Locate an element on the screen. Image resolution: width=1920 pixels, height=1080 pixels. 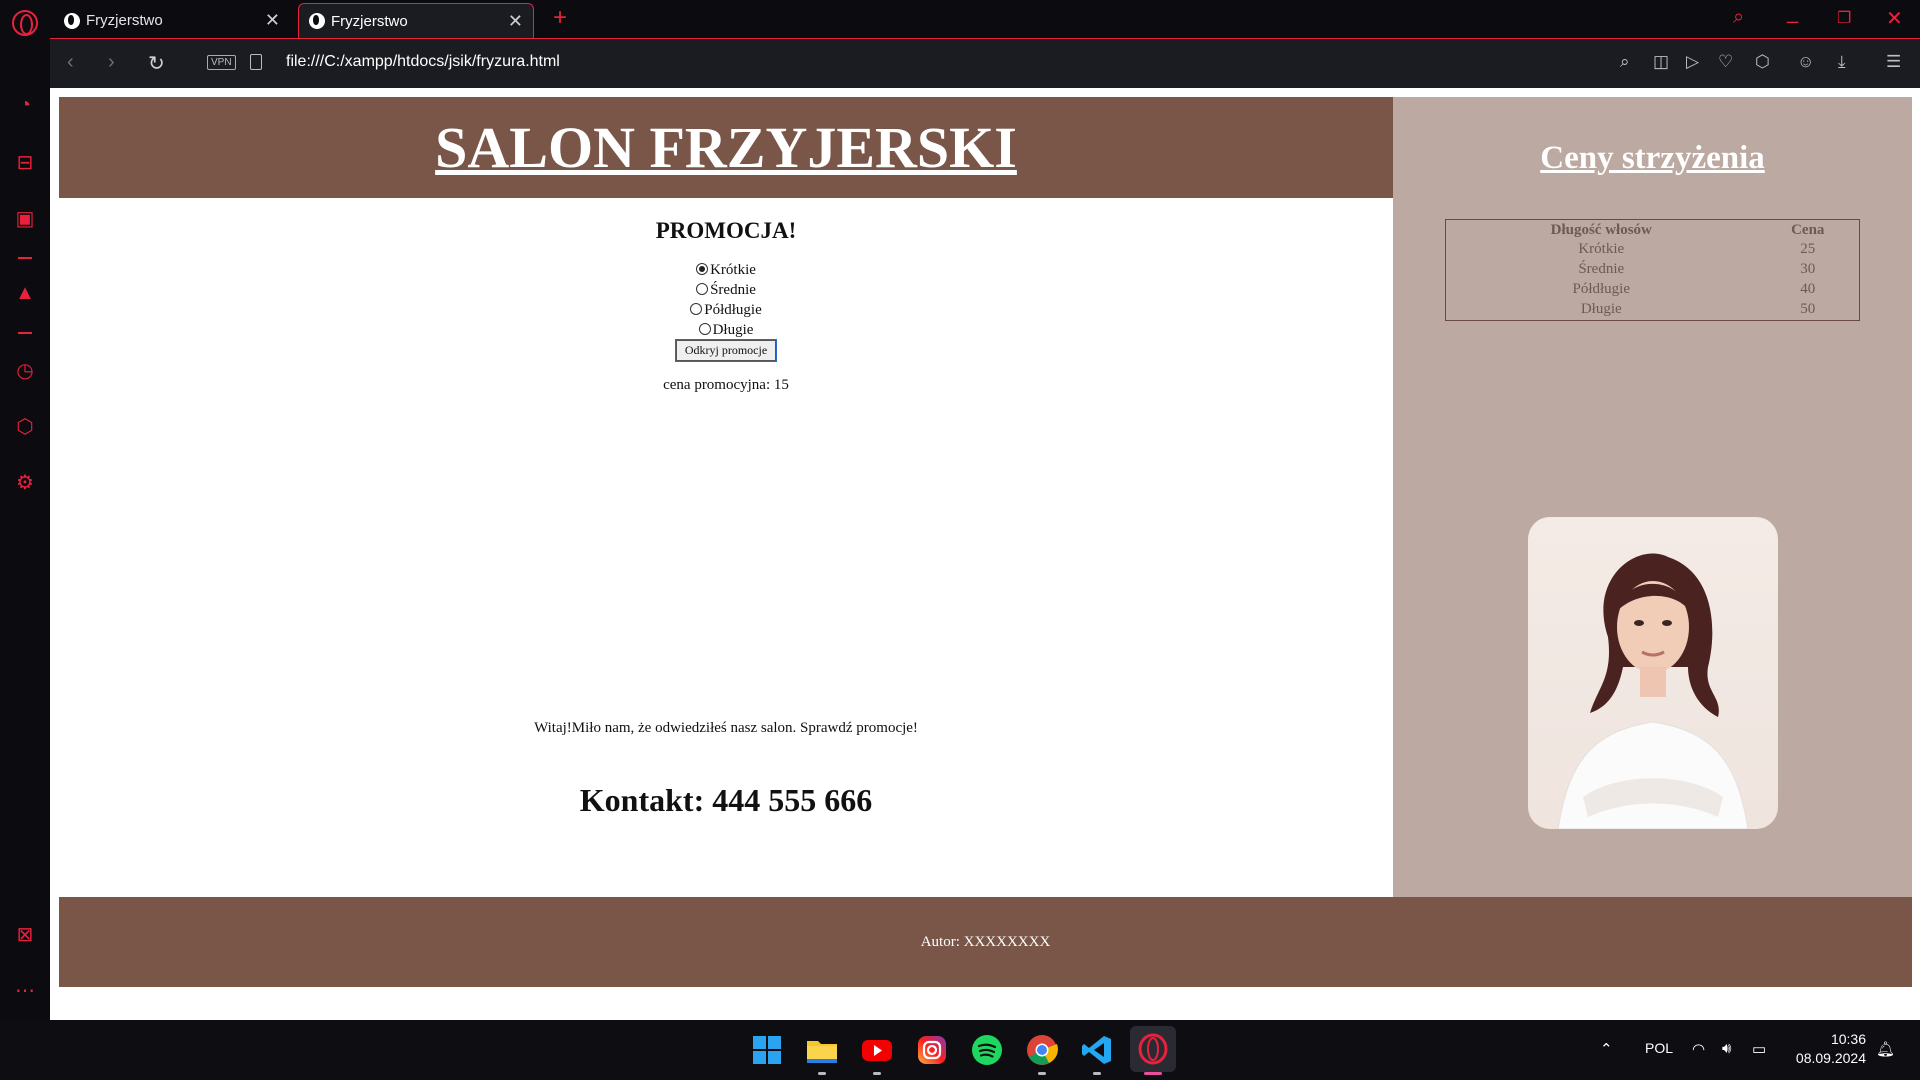
table-row: Długie 50 is located at coordinates (1653, 310).